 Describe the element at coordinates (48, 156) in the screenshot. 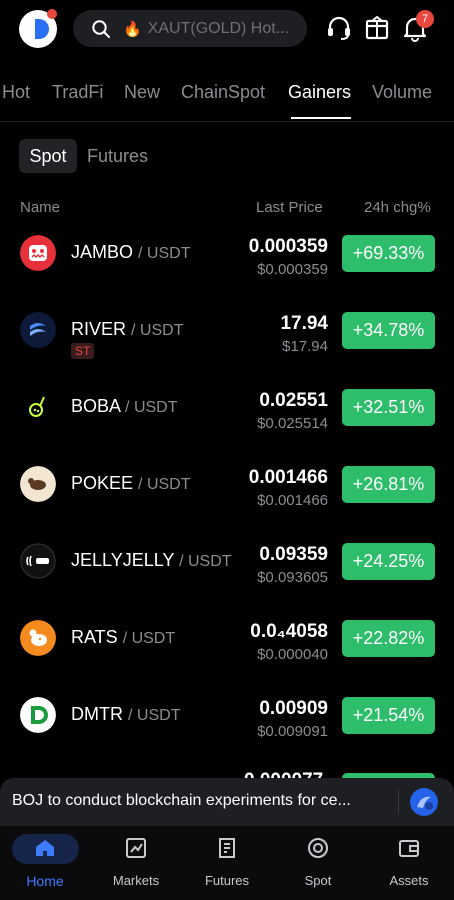

I see `subtab-spot: Spot` at that location.